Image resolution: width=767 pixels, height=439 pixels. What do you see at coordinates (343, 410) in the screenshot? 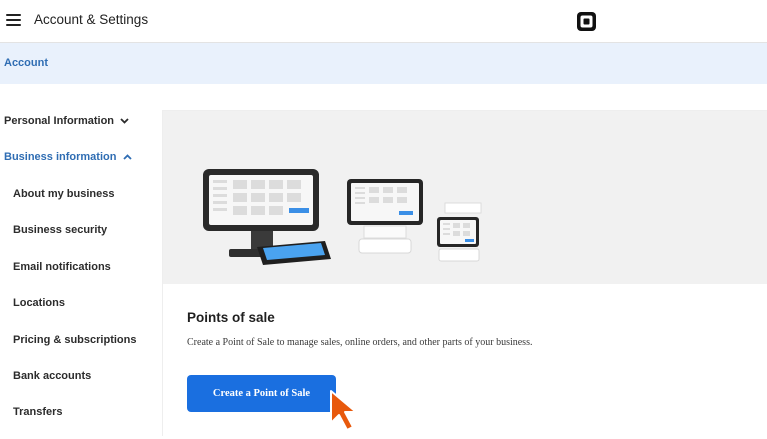
I see `mouse-cursor-icon` at bounding box center [343, 410].